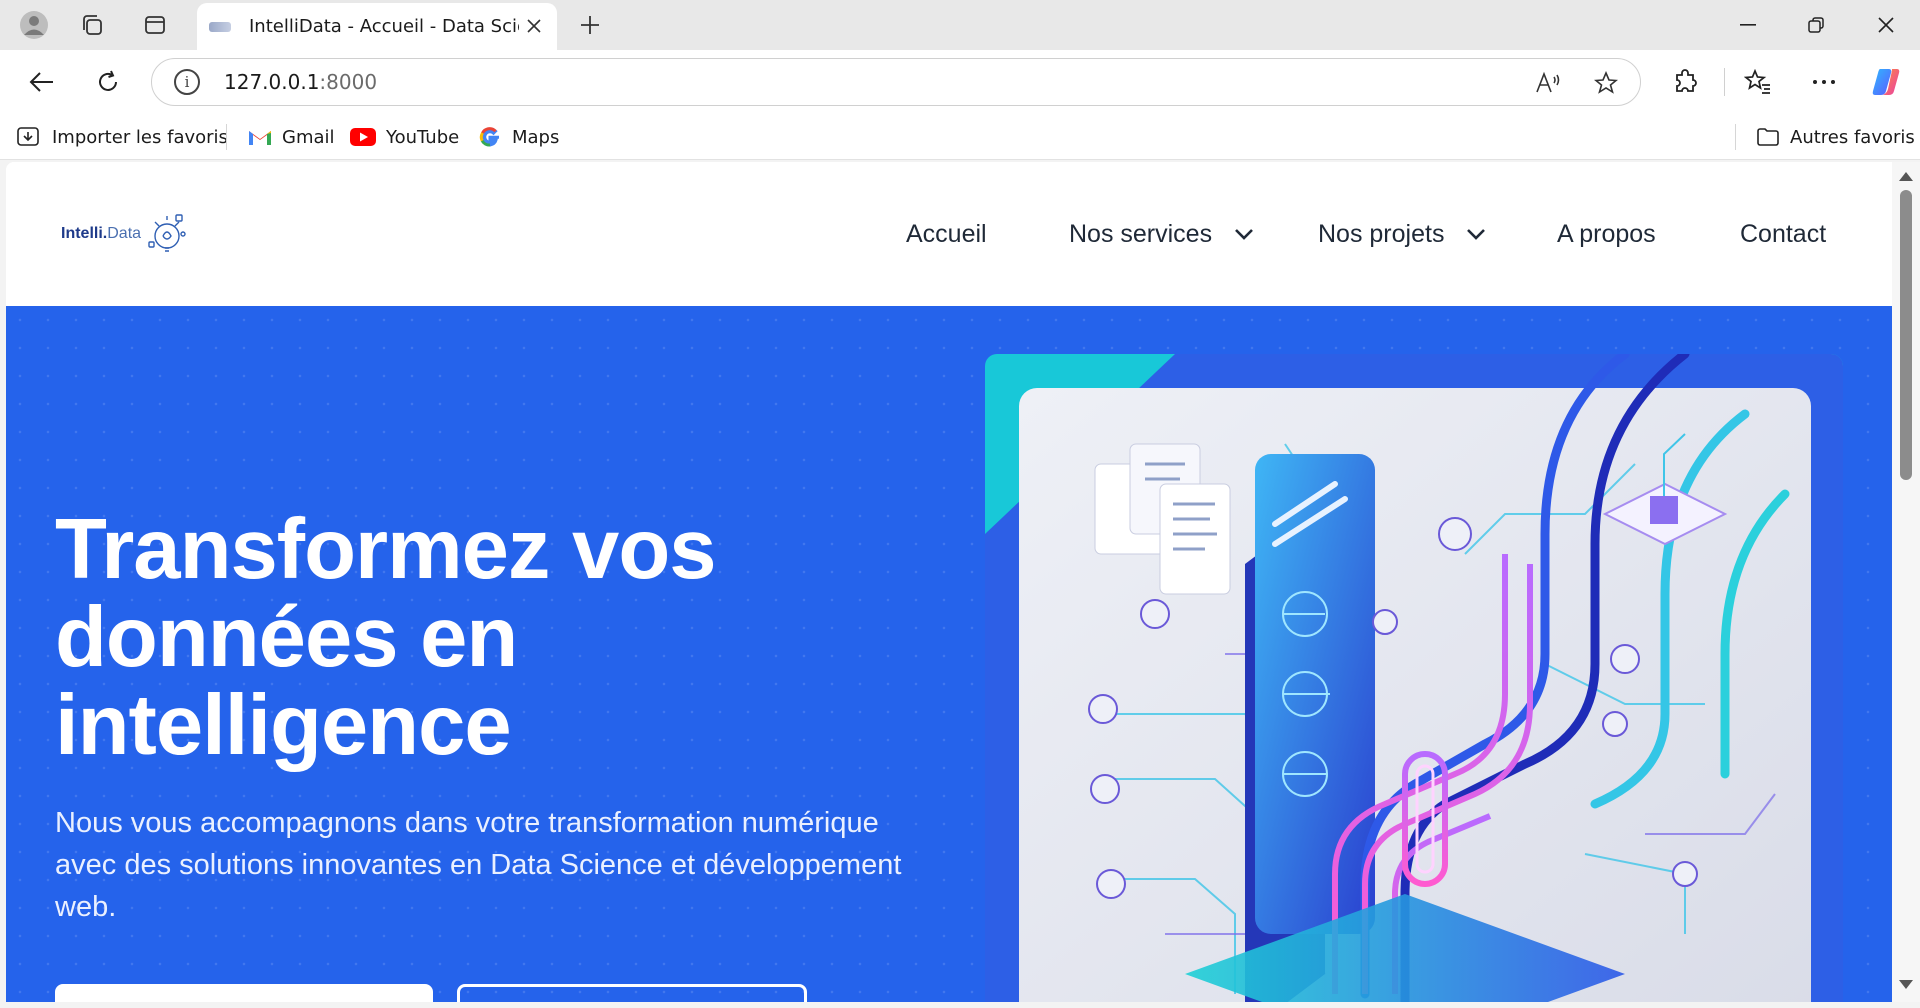 Image resolution: width=1920 pixels, height=1008 pixels. I want to click on bookmark-maps: Maps, so click(518, 137).